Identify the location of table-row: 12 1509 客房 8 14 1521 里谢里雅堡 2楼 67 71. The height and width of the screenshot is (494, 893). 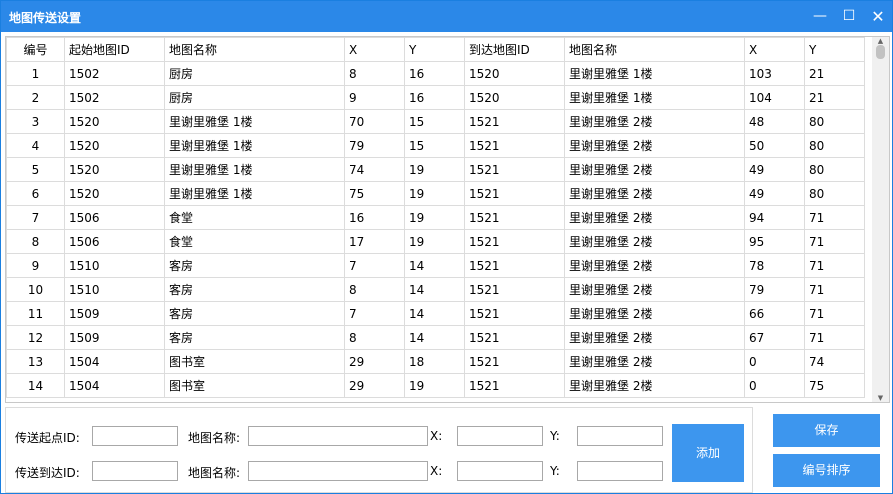
(435, 337).